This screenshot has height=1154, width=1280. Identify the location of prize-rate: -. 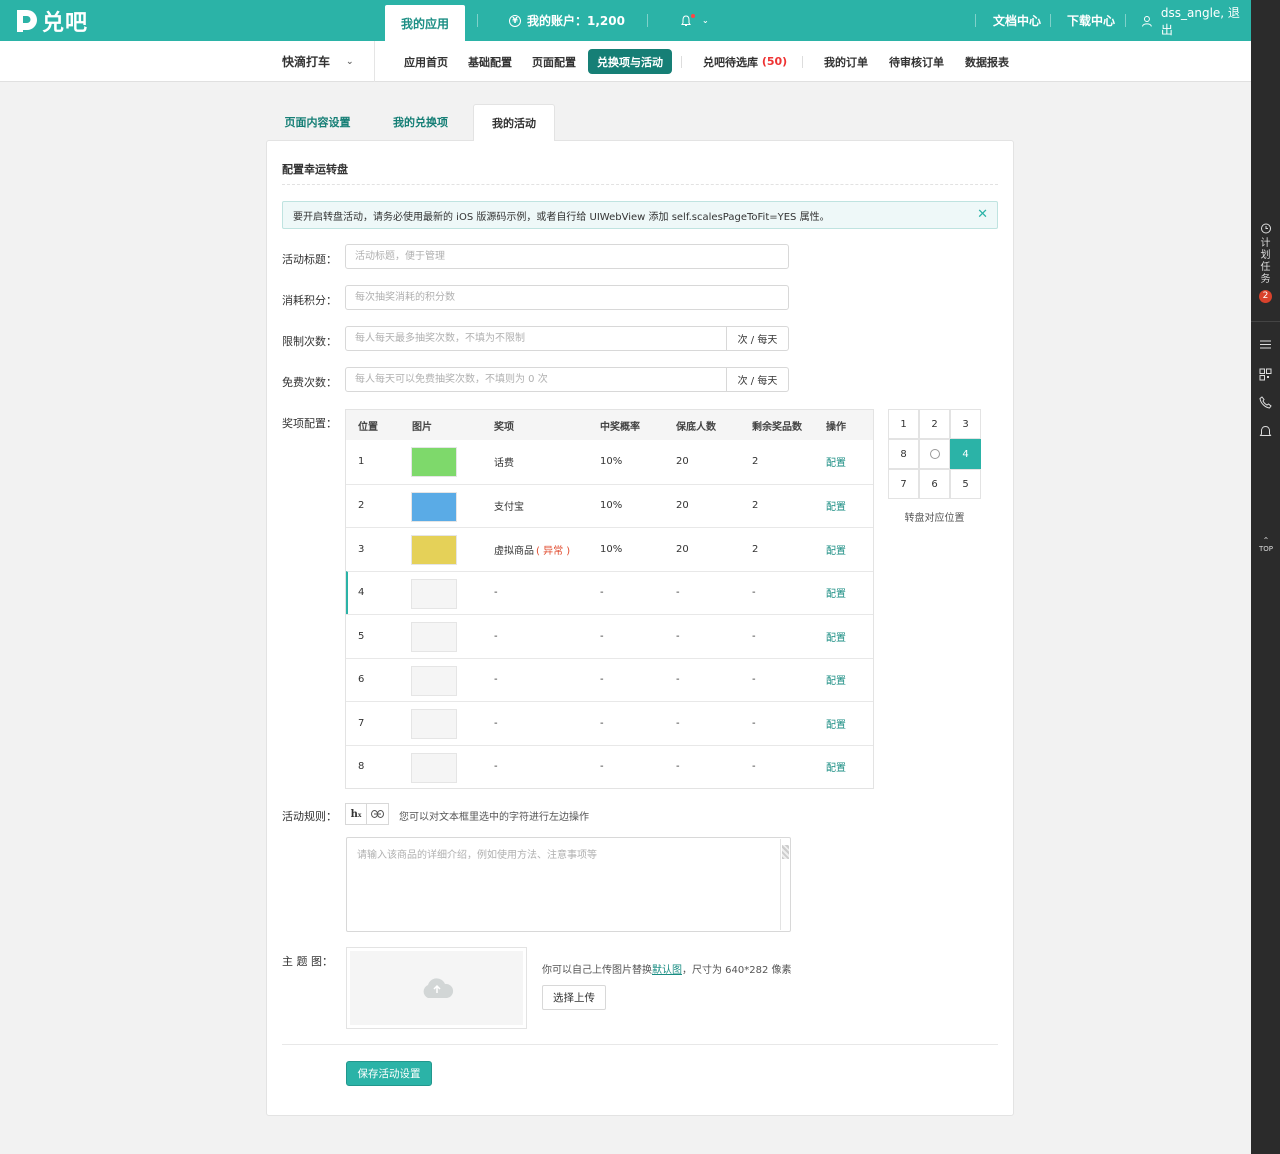
(602, 680).